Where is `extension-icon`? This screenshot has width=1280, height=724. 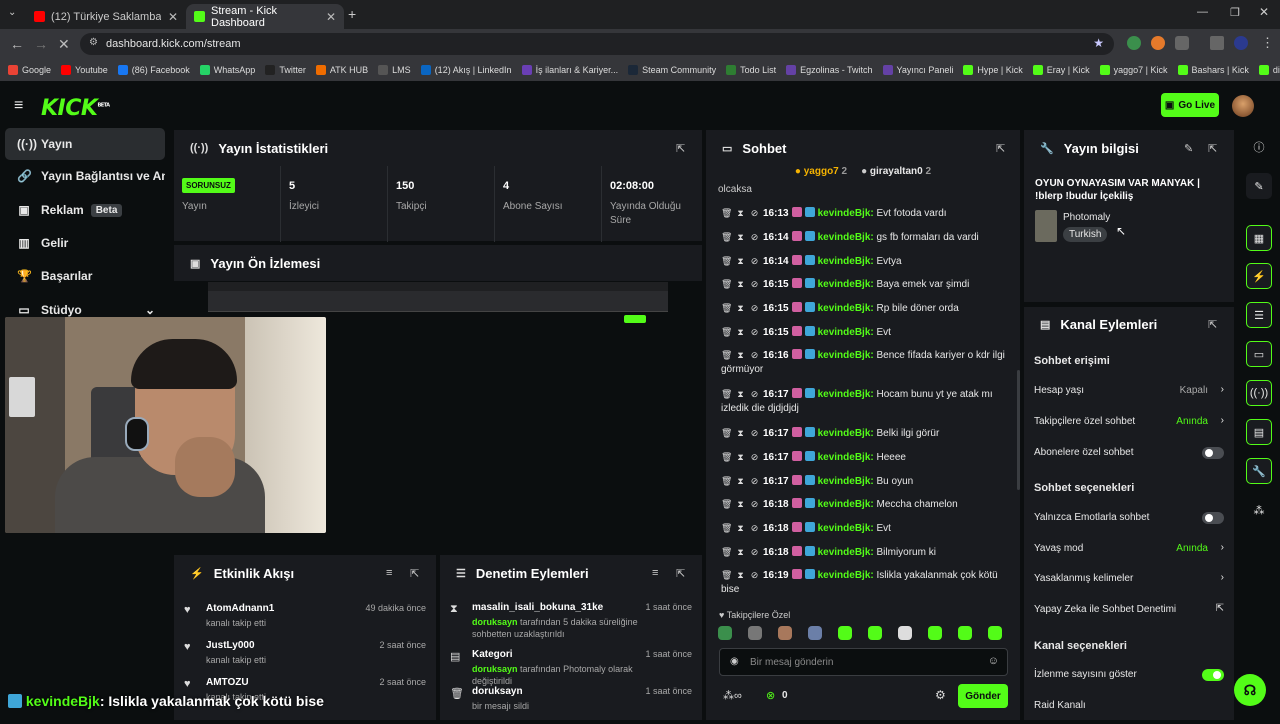 extension-icon is located at coordinates (1158, 43).